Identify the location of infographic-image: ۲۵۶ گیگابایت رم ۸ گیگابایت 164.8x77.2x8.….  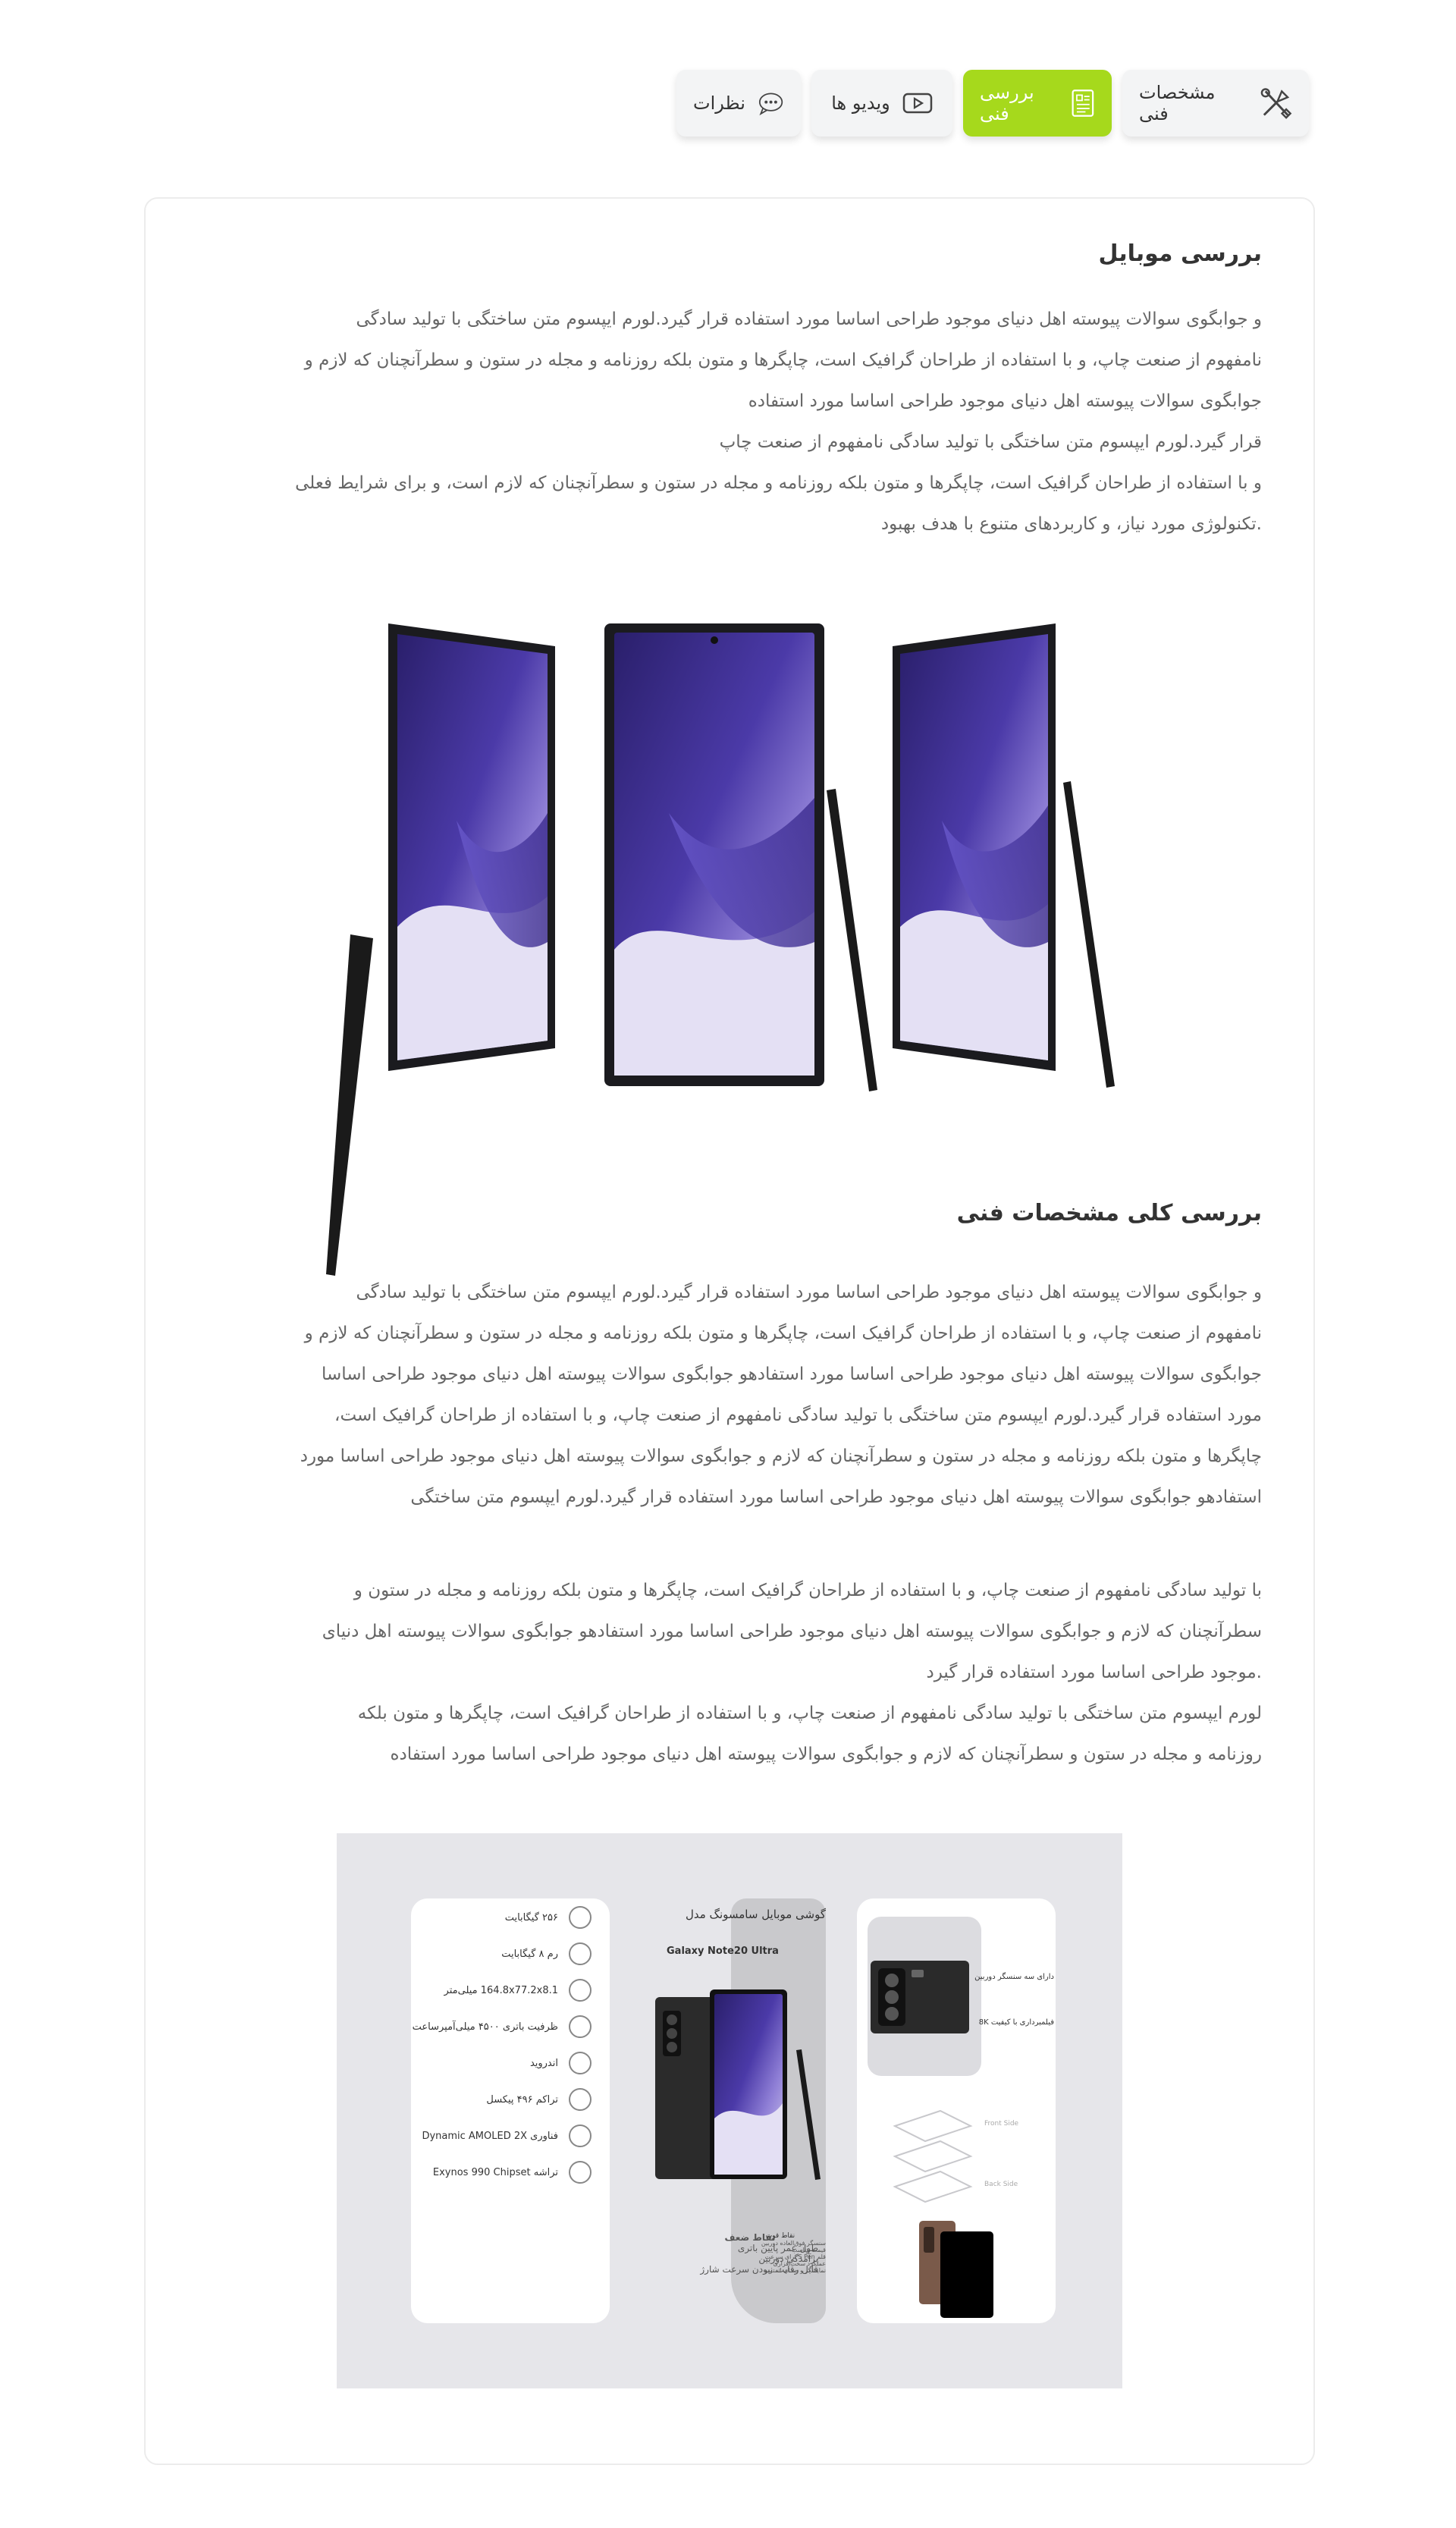
(729, 2111).